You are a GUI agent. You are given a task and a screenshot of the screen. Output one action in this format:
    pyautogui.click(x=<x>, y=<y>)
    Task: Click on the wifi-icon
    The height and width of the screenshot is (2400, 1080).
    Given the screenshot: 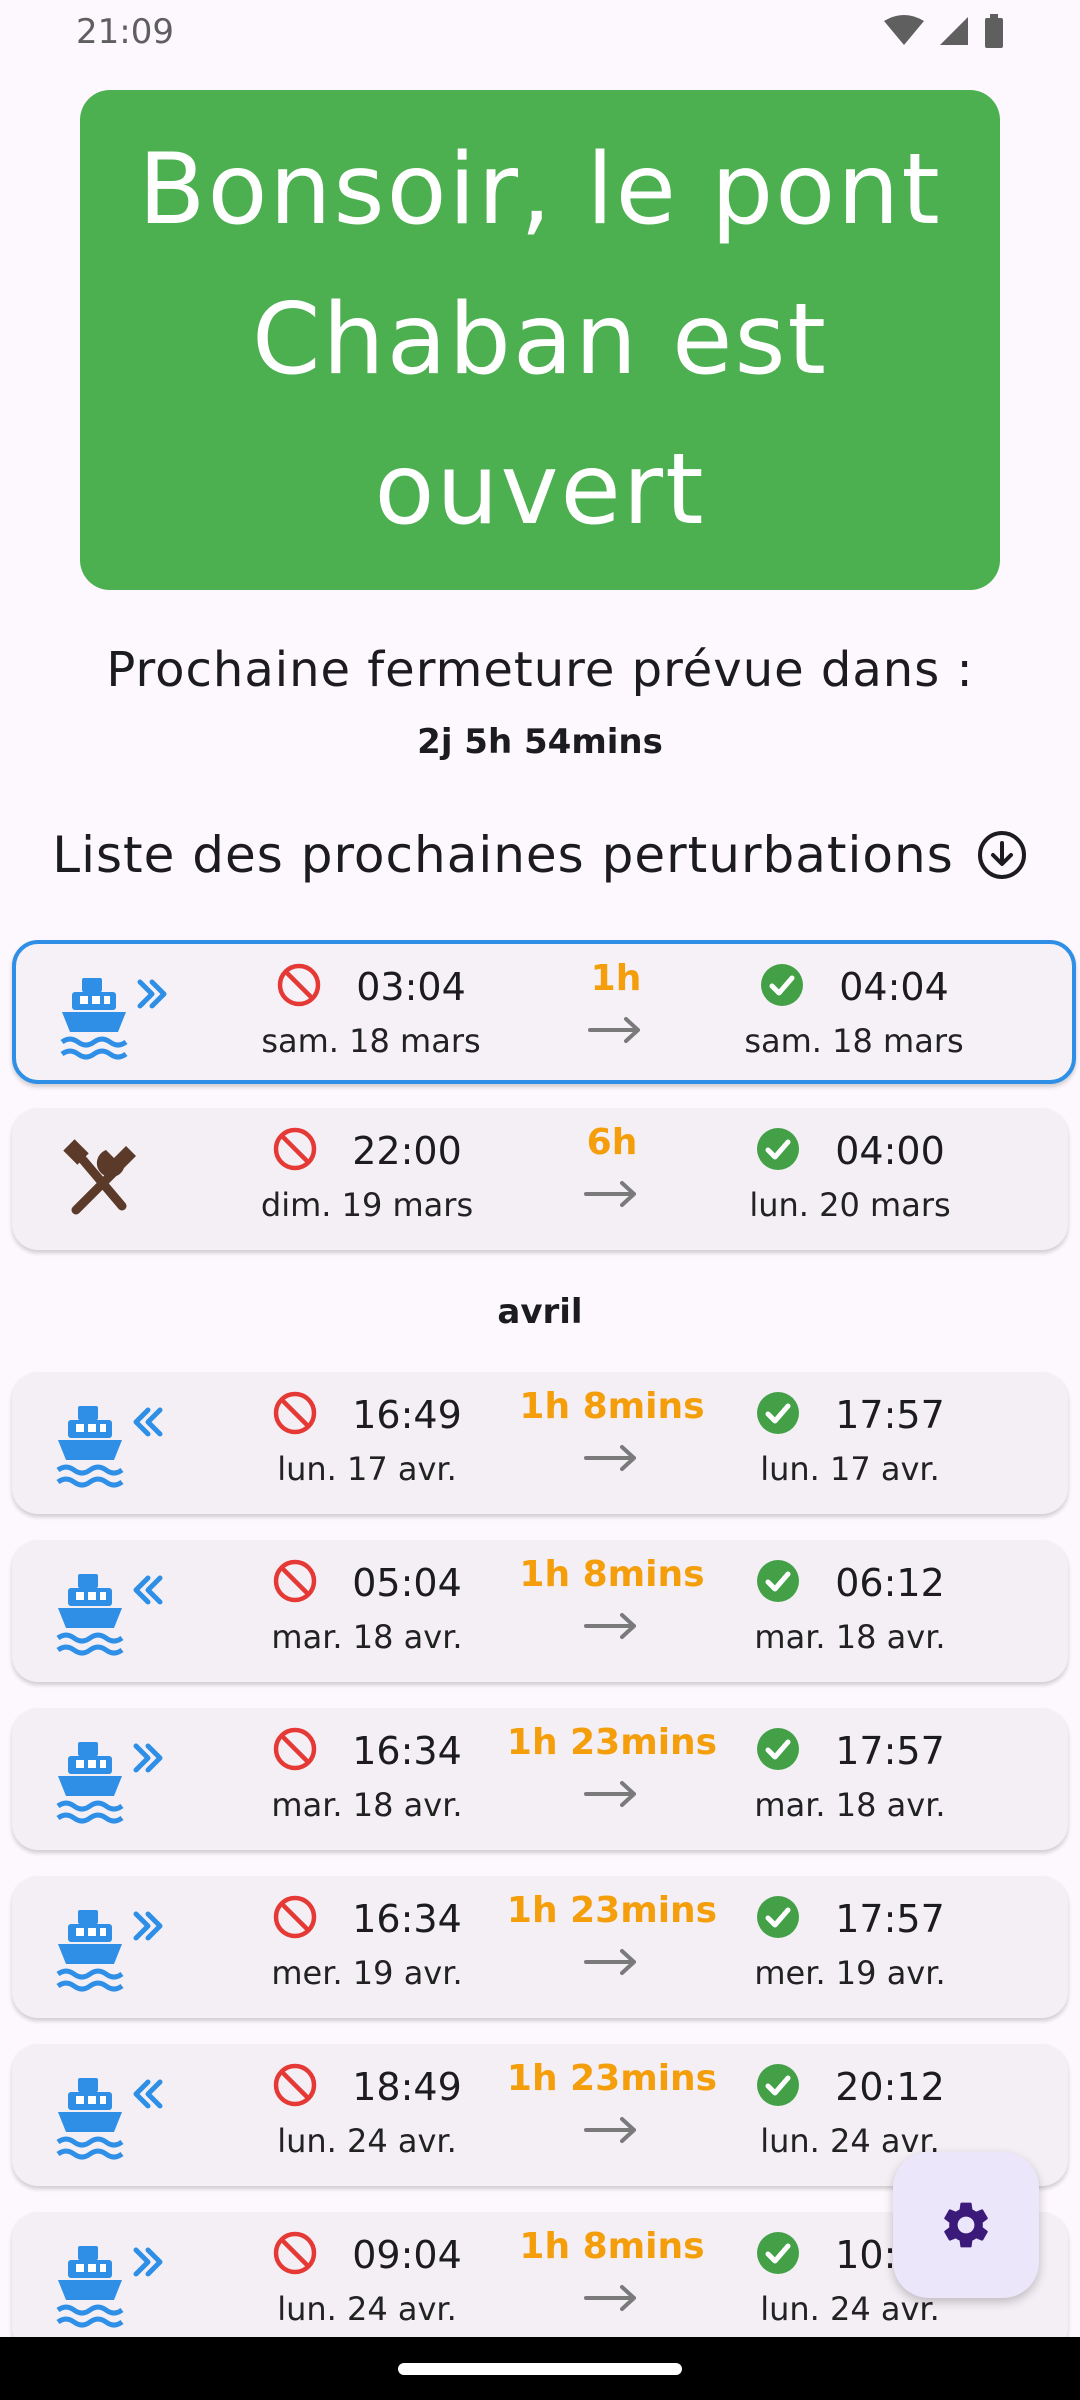 What is the action you would take?
    pyautogui.click(x=904, y=30)
    